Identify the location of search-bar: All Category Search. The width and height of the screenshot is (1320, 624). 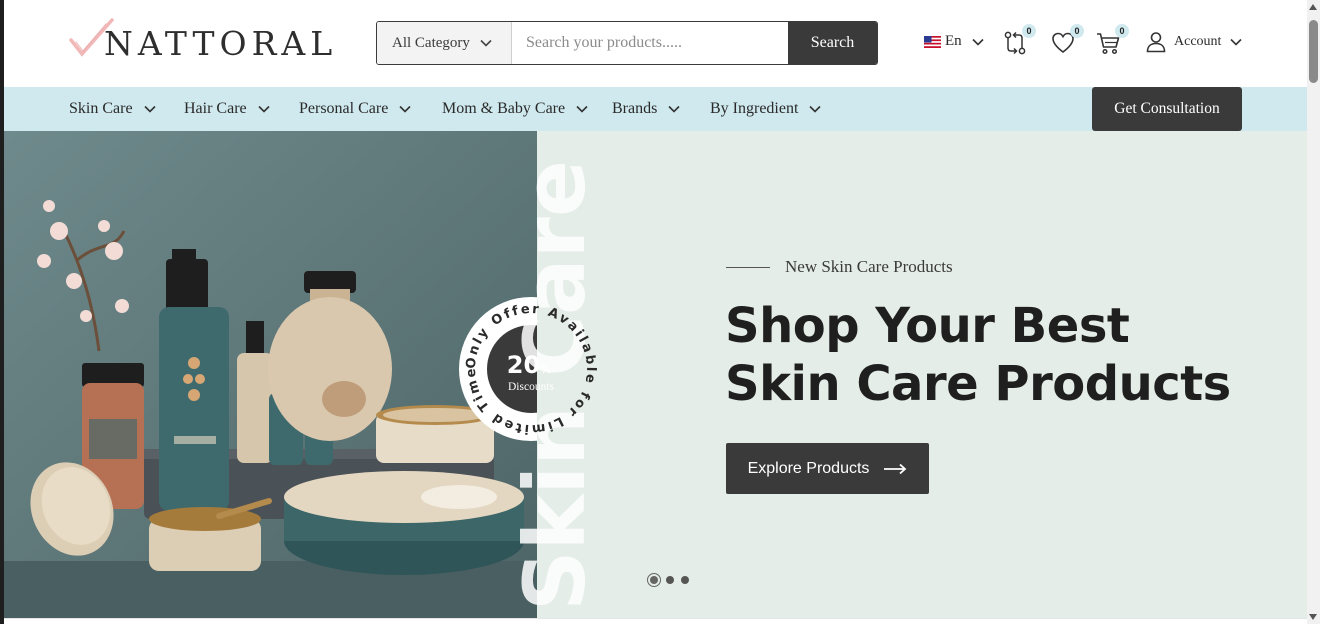
(627, 43).